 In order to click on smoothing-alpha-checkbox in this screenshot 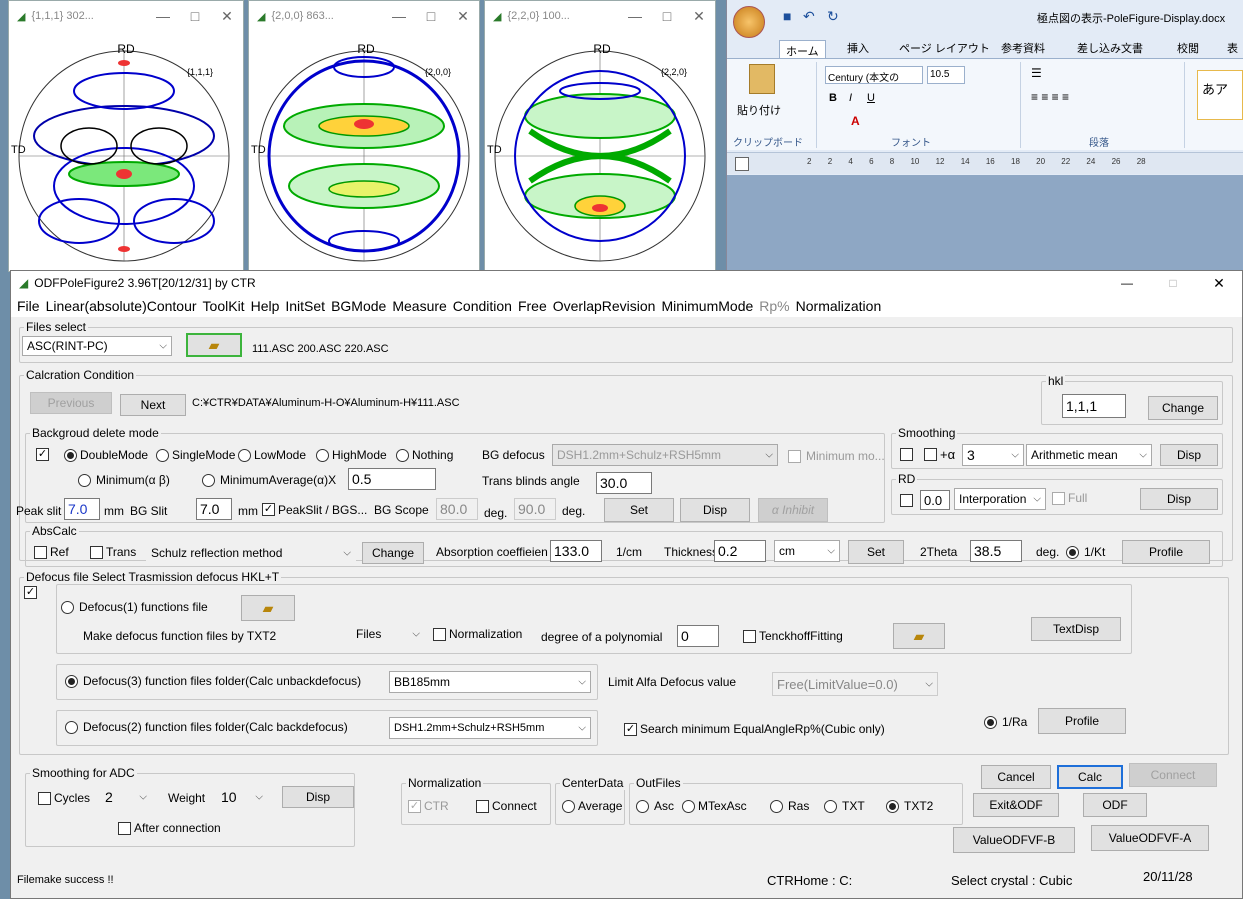, I will do `click(930, 454)`.